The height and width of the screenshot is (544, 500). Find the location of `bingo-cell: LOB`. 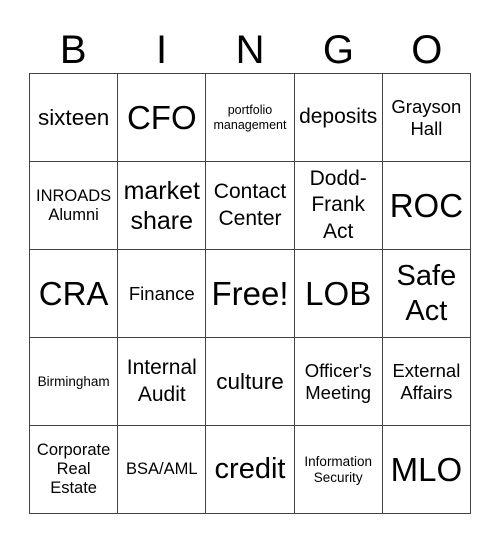

bingo-cell: LOB is located at coordinates (338, 294).